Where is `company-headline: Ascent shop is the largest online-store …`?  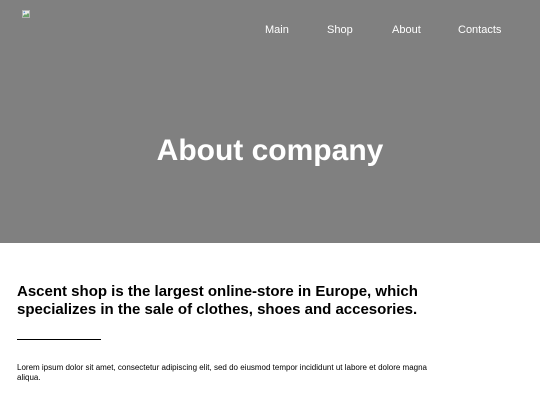 company-headline: Ascent shop is the largest online-store … is located at coordinates (217, 300).